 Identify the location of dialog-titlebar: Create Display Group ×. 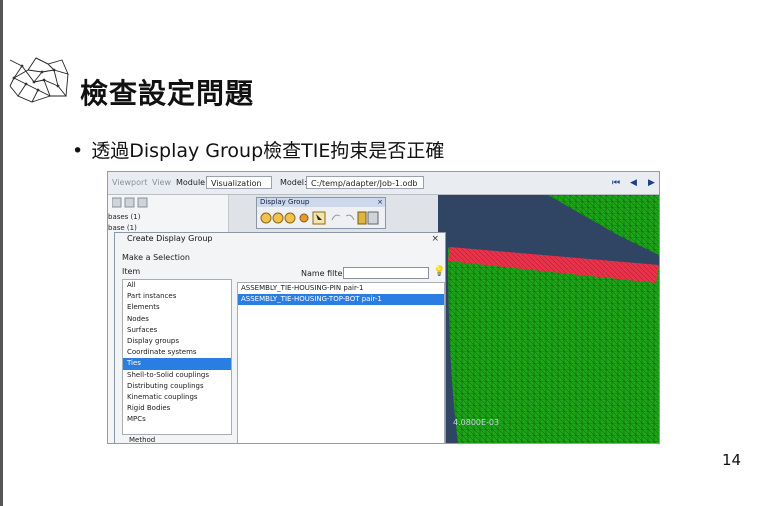
(280, 239).